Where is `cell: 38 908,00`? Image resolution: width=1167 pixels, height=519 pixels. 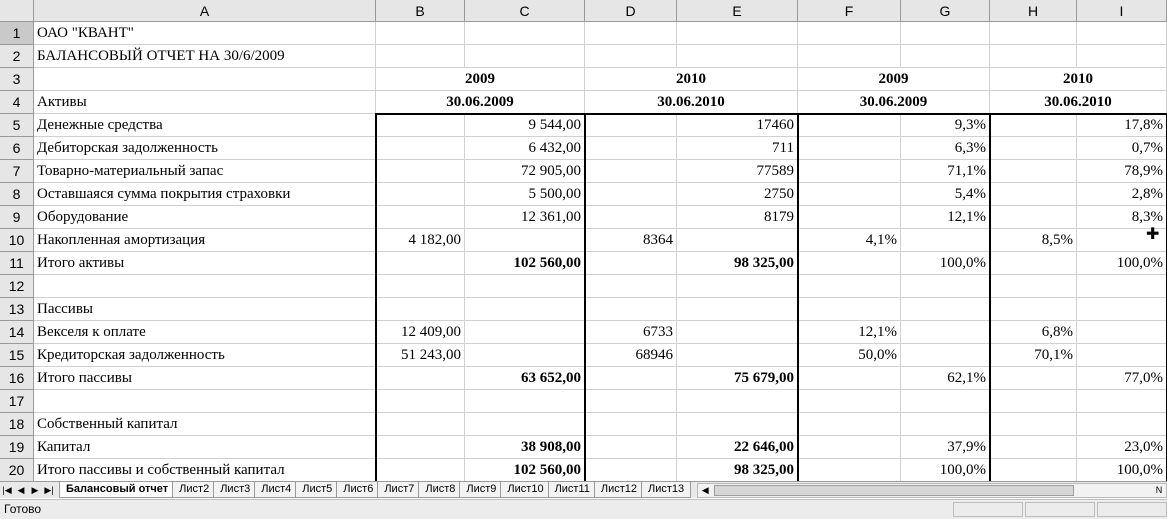 cell: 38 908,00 is located at coordinates (525, 447).